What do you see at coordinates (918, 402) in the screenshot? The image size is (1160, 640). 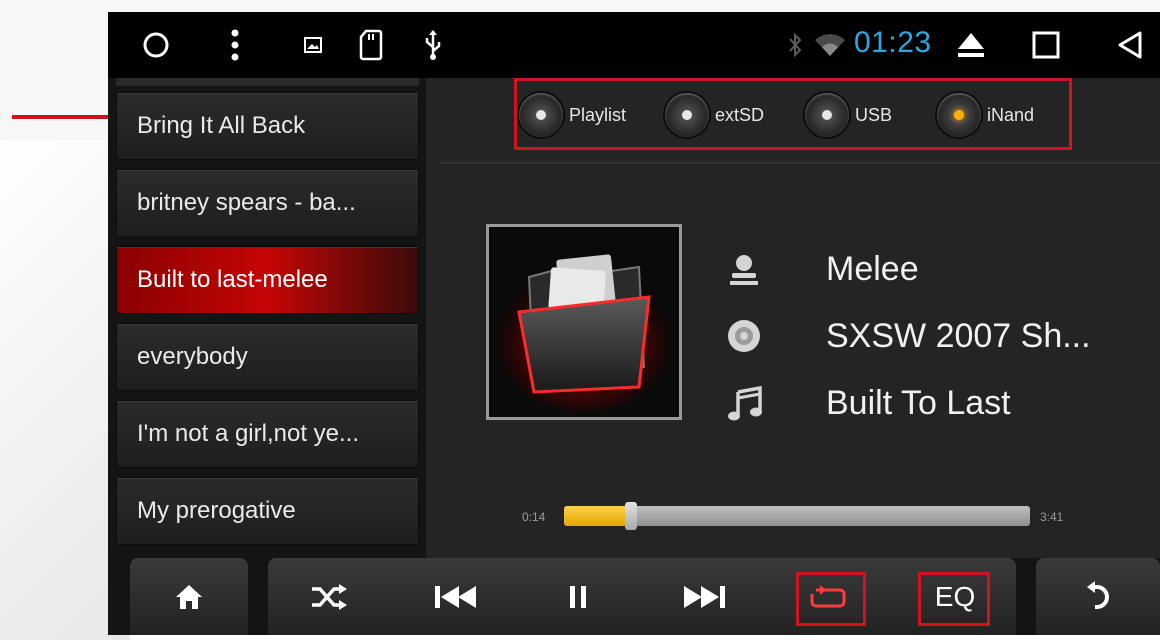 I see `track-title: Built To Last` at bounding box center [918, 402].